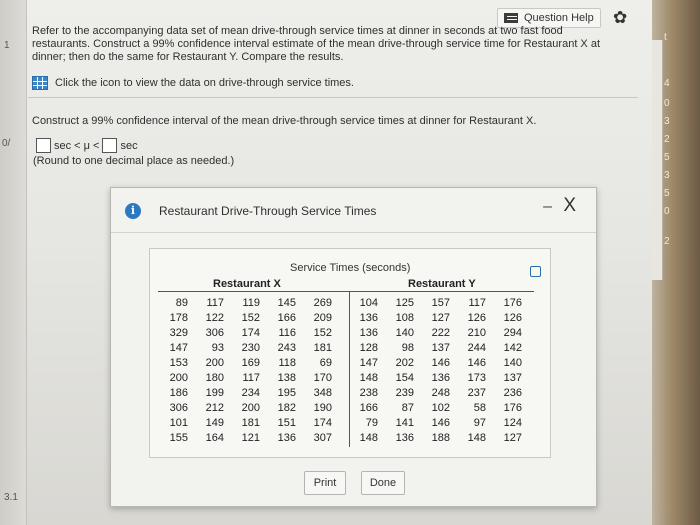  Describe the element at coordinates (322, 333) in the screenshot. I see `cell-restaurant-x: 152` at that location.